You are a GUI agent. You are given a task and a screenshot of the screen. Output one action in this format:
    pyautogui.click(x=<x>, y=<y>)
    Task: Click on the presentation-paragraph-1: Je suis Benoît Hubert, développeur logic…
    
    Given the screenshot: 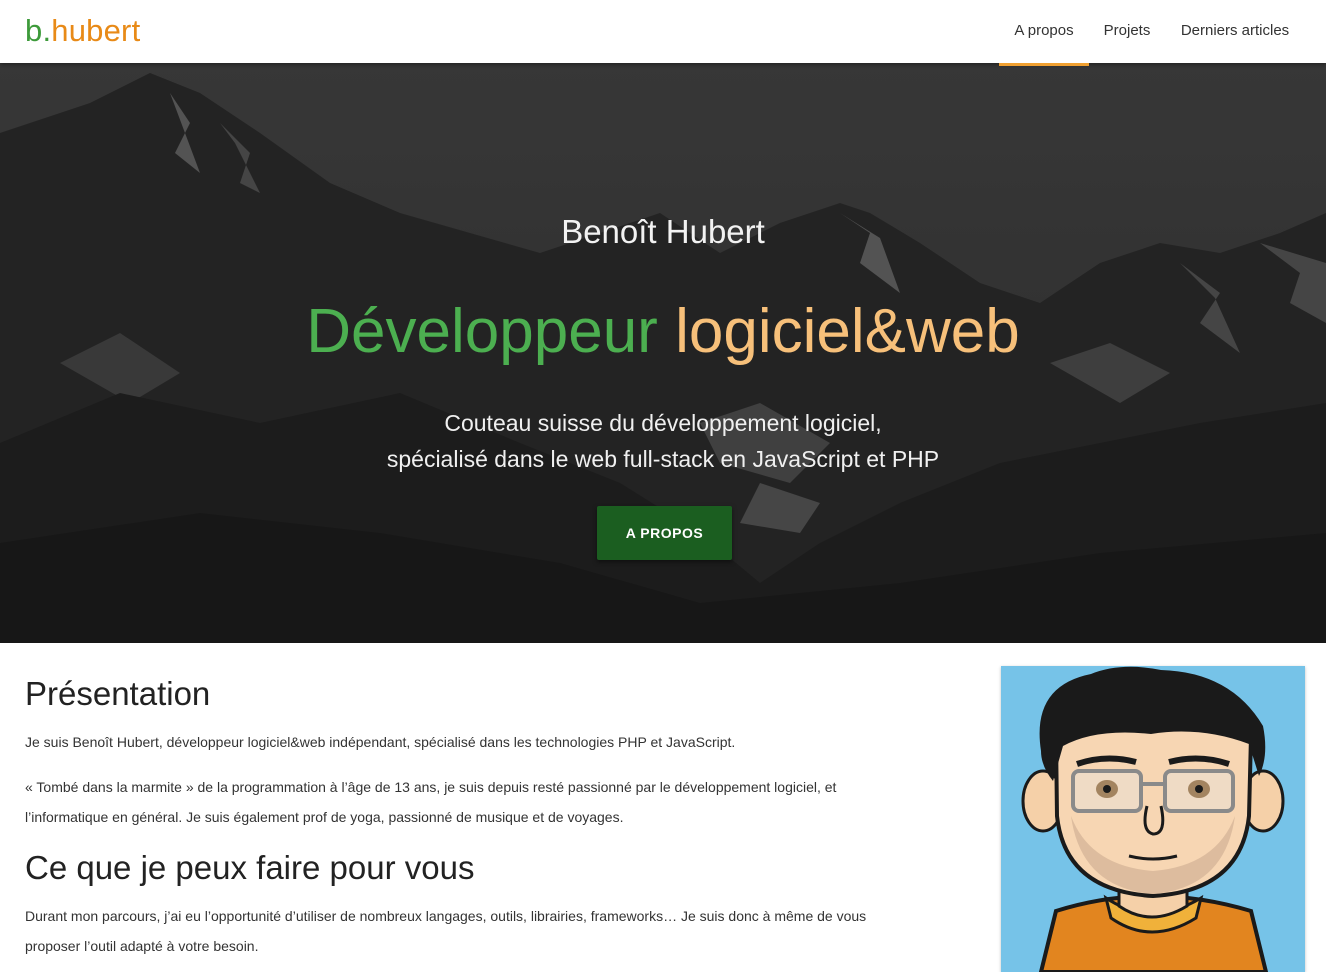 What is the action you would take?
    pyautogui.click(x=380, y=742)
    